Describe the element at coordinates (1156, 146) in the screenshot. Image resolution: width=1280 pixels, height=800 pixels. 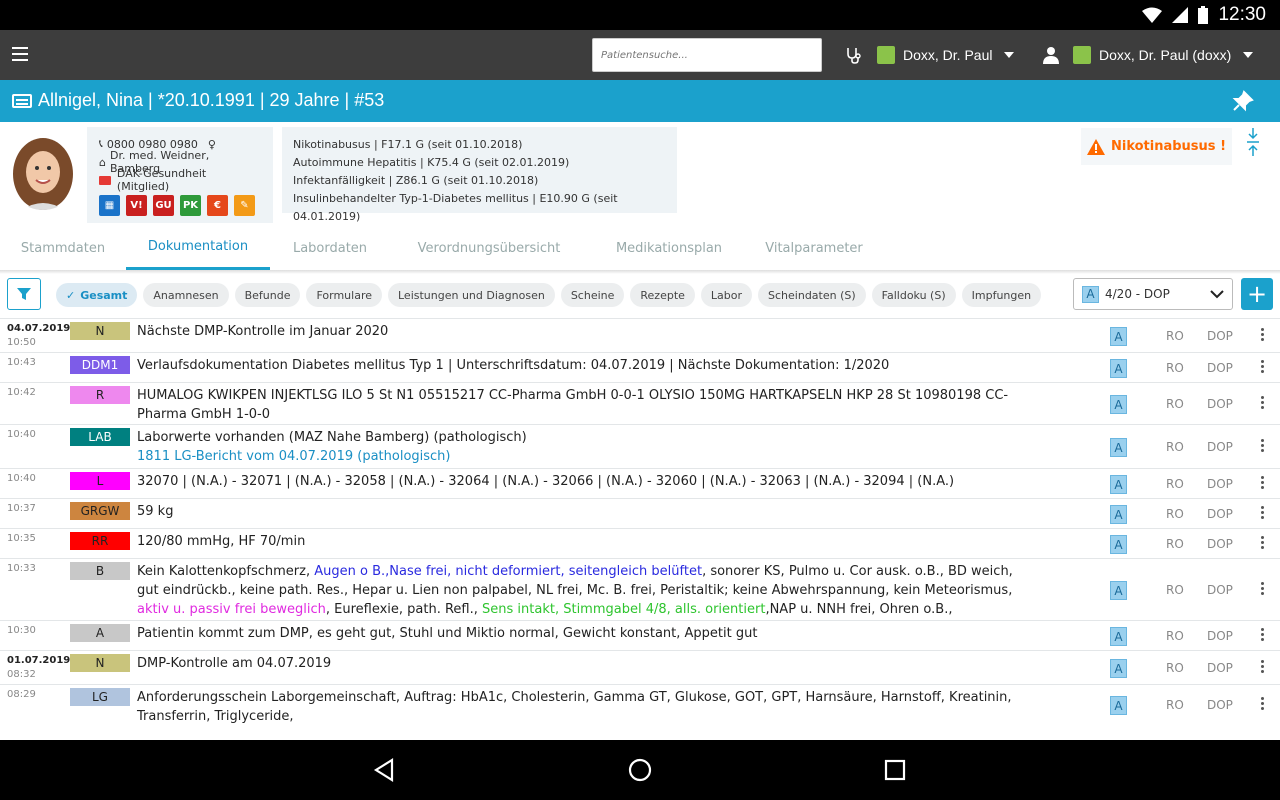
I see `warning-box: Nikotinabusus !` at that location.